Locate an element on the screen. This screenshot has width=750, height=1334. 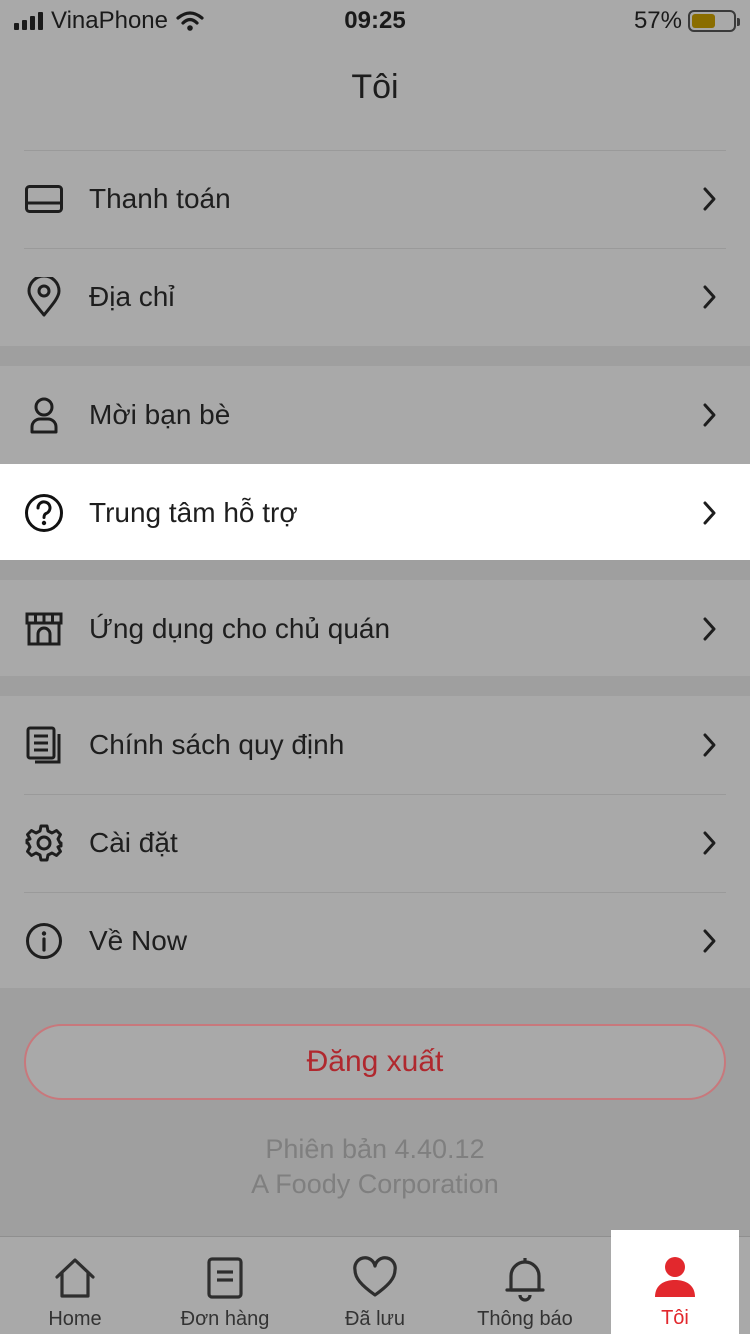
wifi-icon is located at coordinates (190, 21).